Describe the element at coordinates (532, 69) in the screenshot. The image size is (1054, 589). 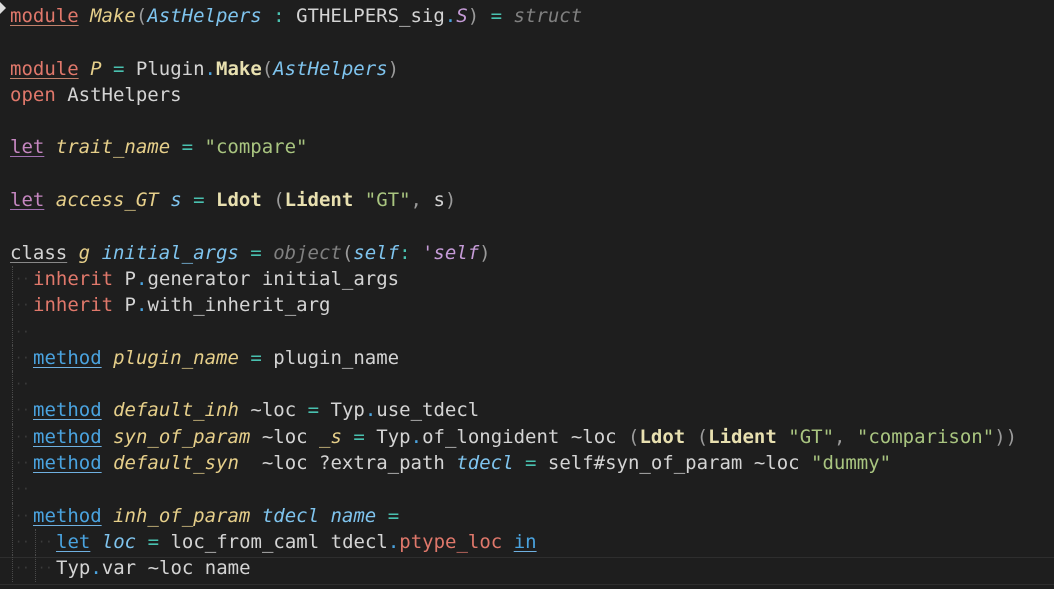
I see `code-line: module P = Plugin.Make(AstHelpers)` at that location.